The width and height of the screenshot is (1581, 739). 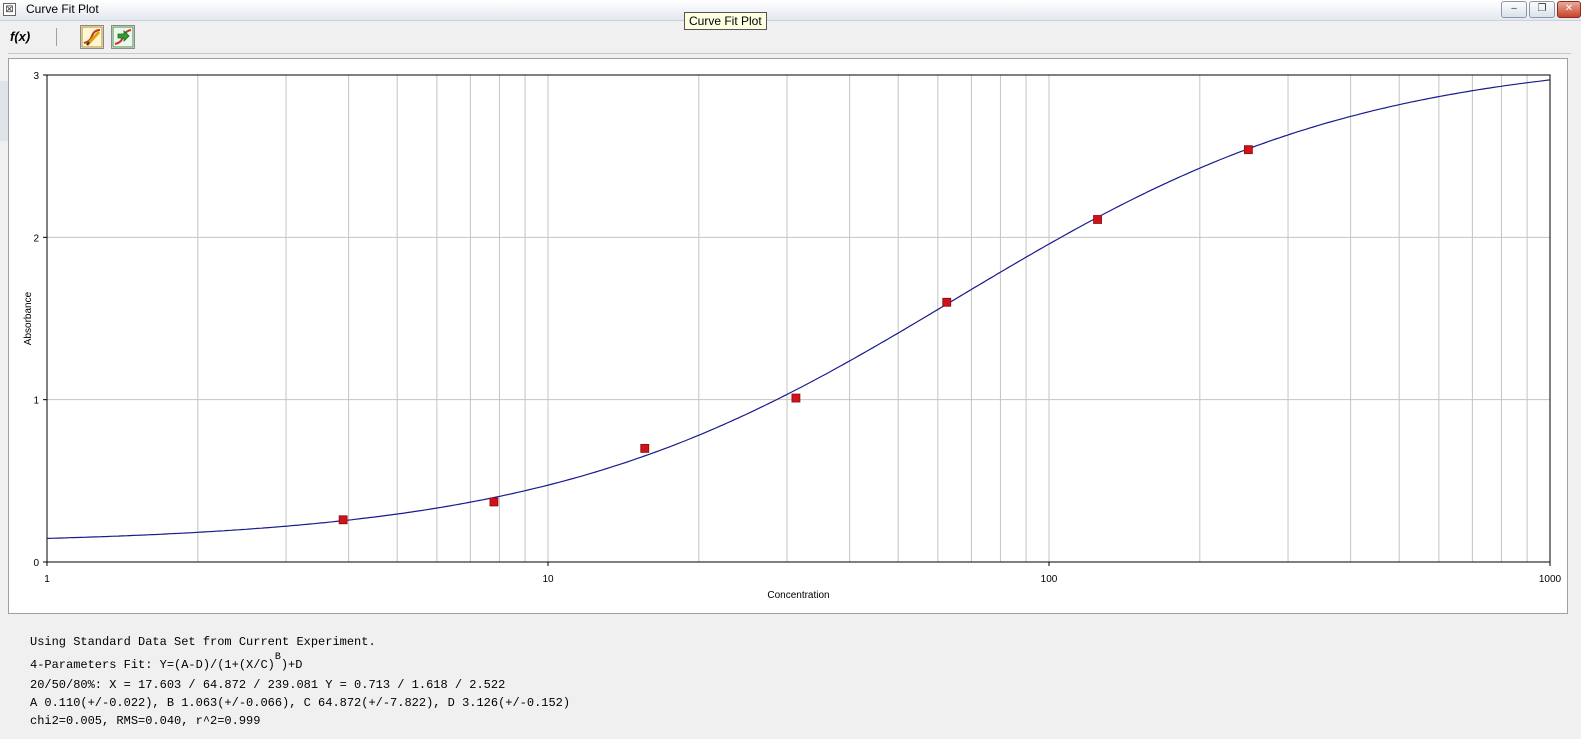 I want to click on fx-button: f(x), so click(x=20, y=36).